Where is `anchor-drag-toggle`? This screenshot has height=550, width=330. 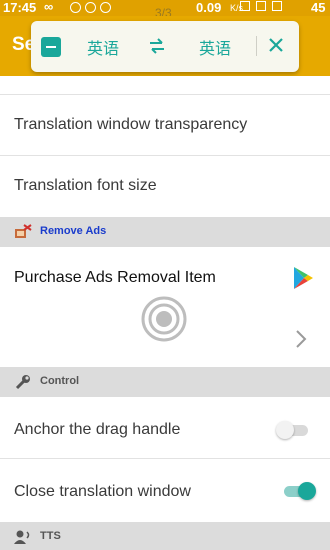 anchor-drag-toggle is located at coordinates (294, 430).